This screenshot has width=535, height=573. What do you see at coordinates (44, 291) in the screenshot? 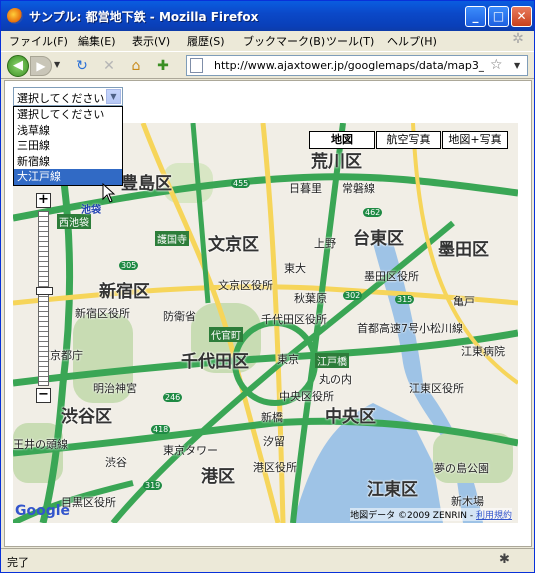
I see `zoom-slider-thumb` at bounding box center [44, 291].